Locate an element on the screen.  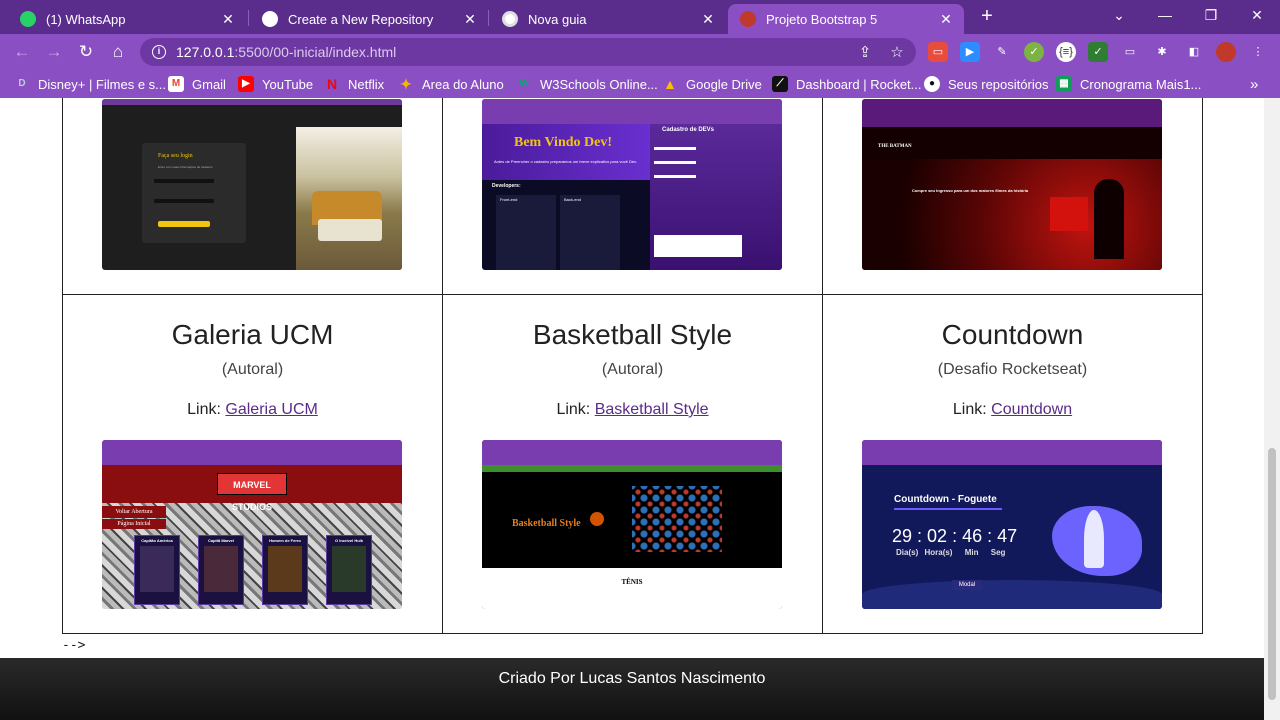
netflix-icon: N is located at coordinates (332, 84).